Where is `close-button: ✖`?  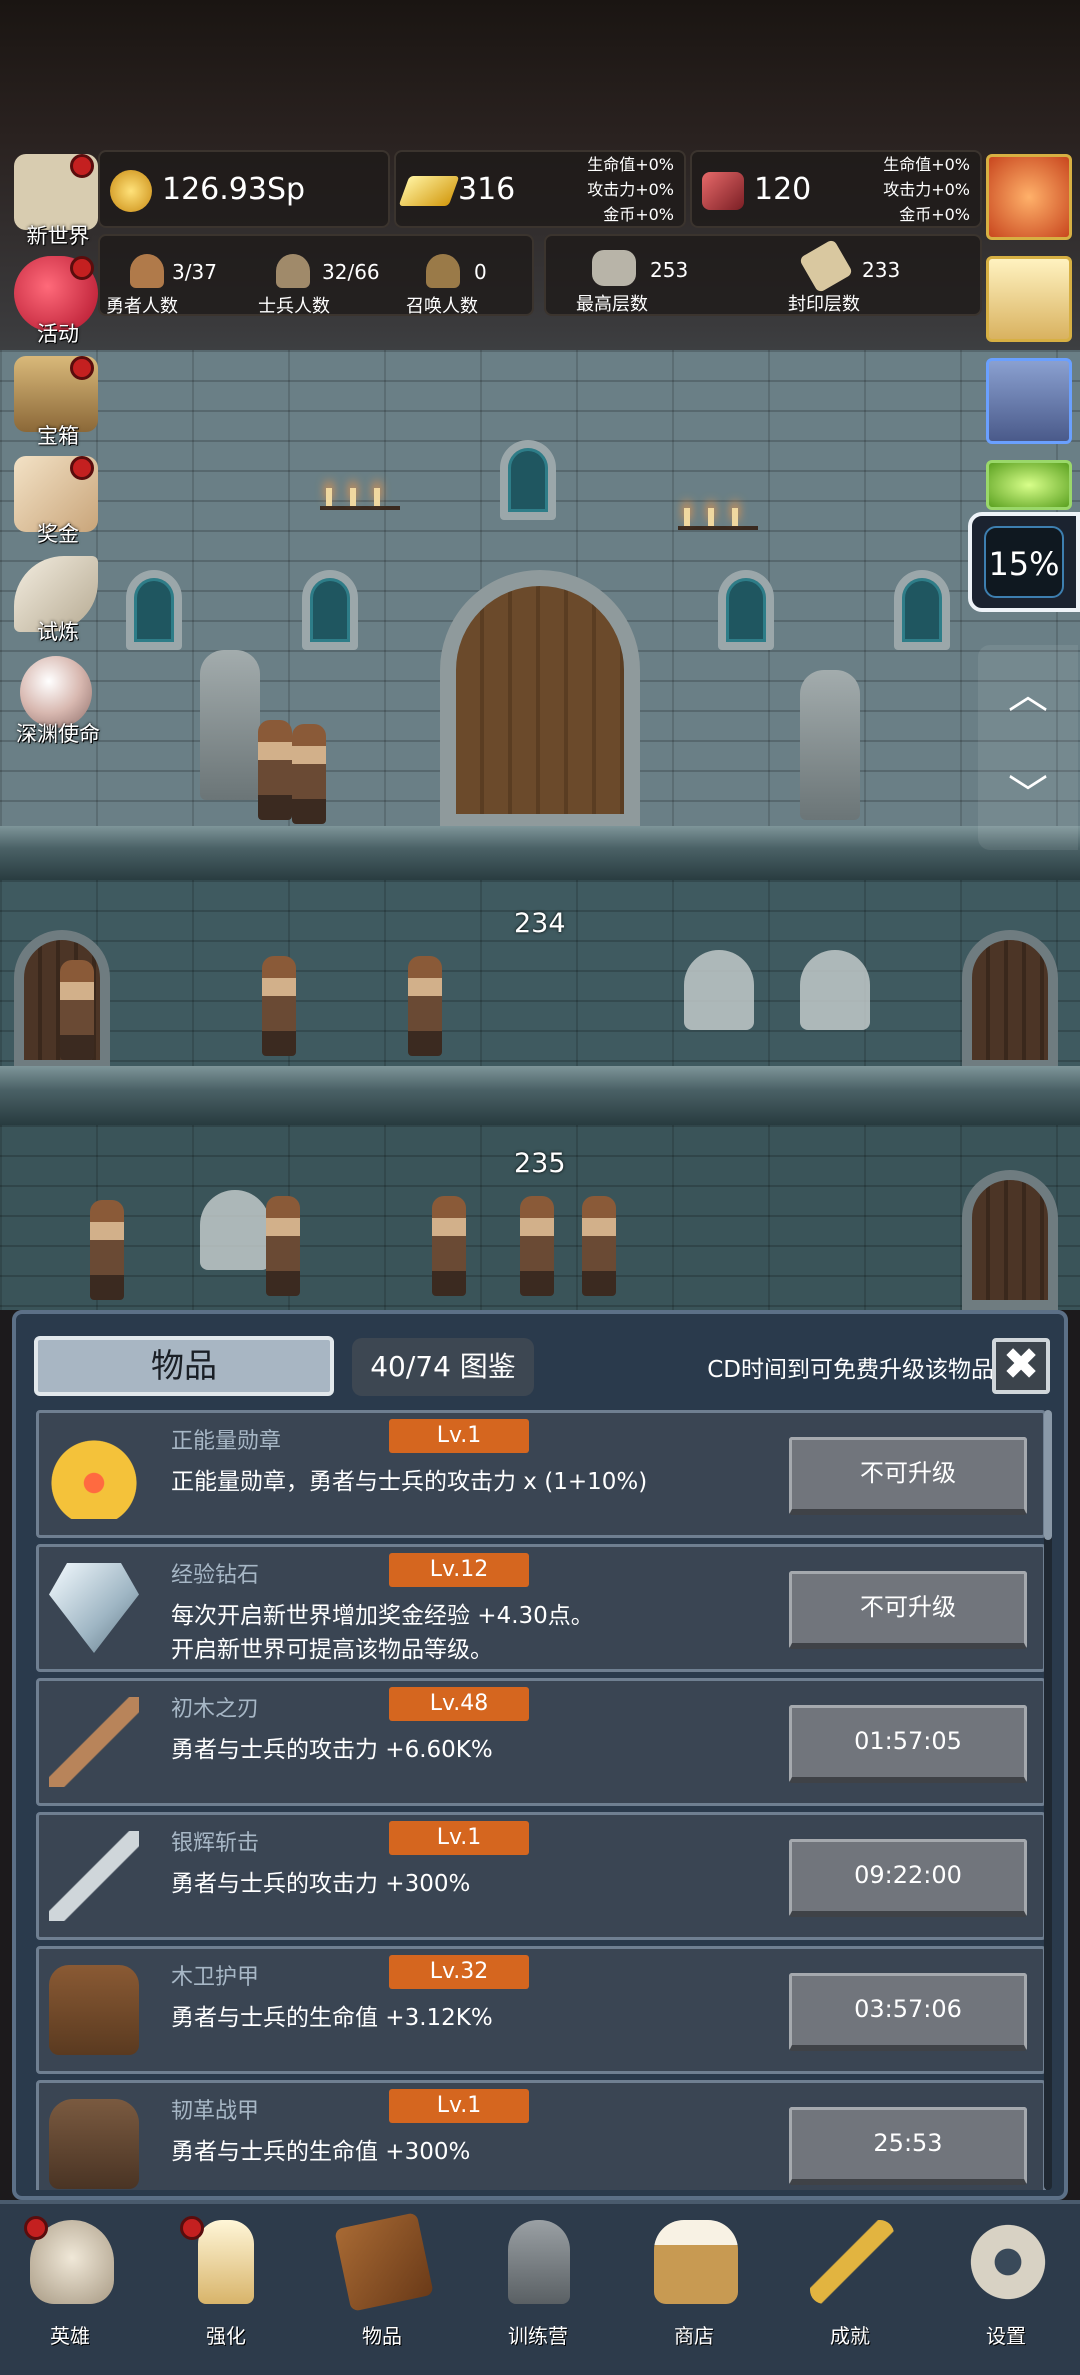
close-button: ✖ is located at coordinates (1021, 1366).